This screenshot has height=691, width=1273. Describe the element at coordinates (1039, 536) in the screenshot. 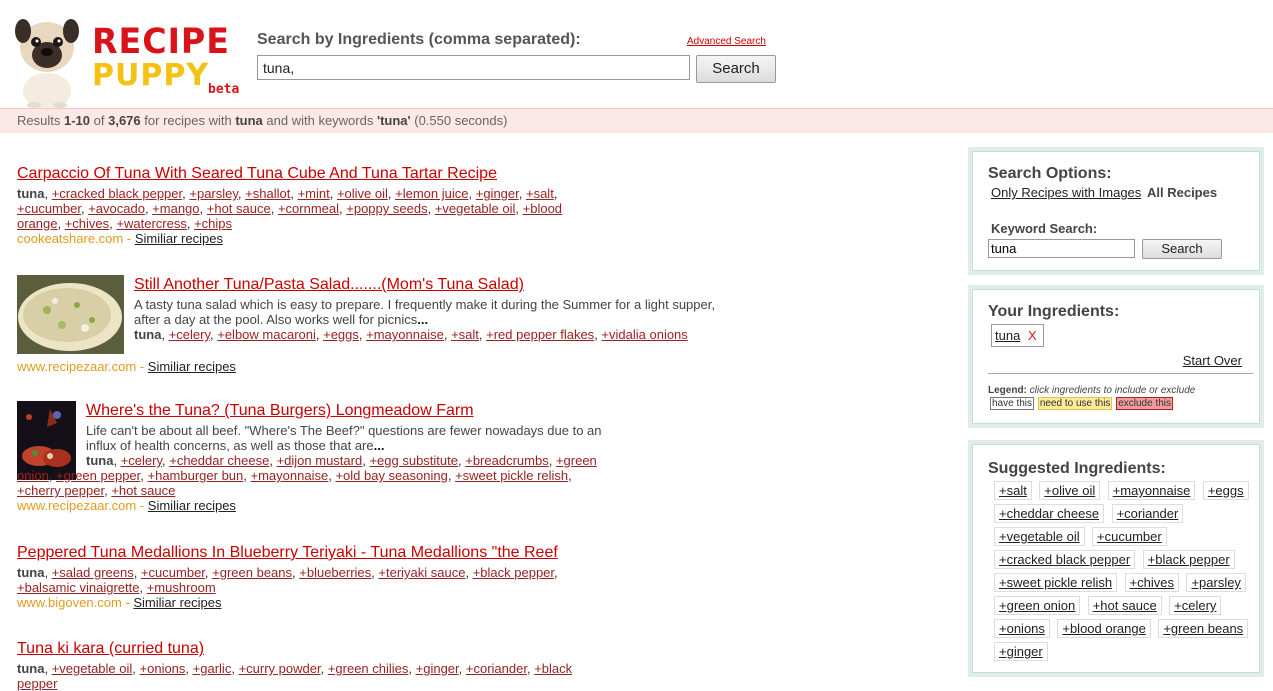

I see `suggested-ingredient-tag: +vegetable oil` at that location.